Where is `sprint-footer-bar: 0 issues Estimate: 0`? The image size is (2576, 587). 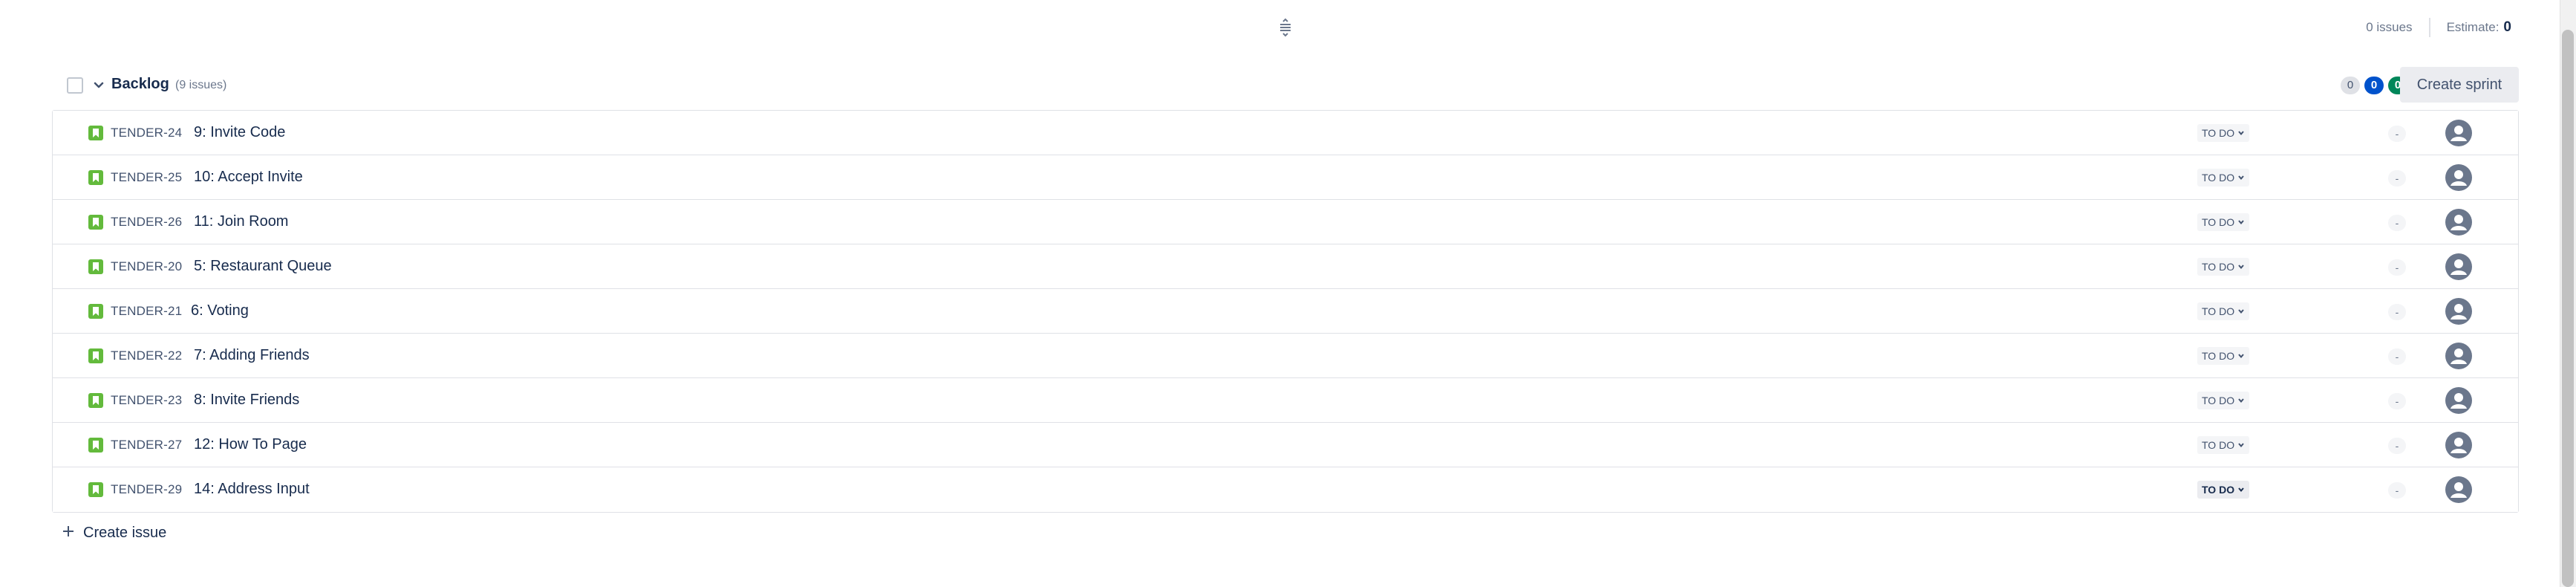 sprint-footer-bar: 0 issues Estimate: 0 is located at coordinates (1277, 28).